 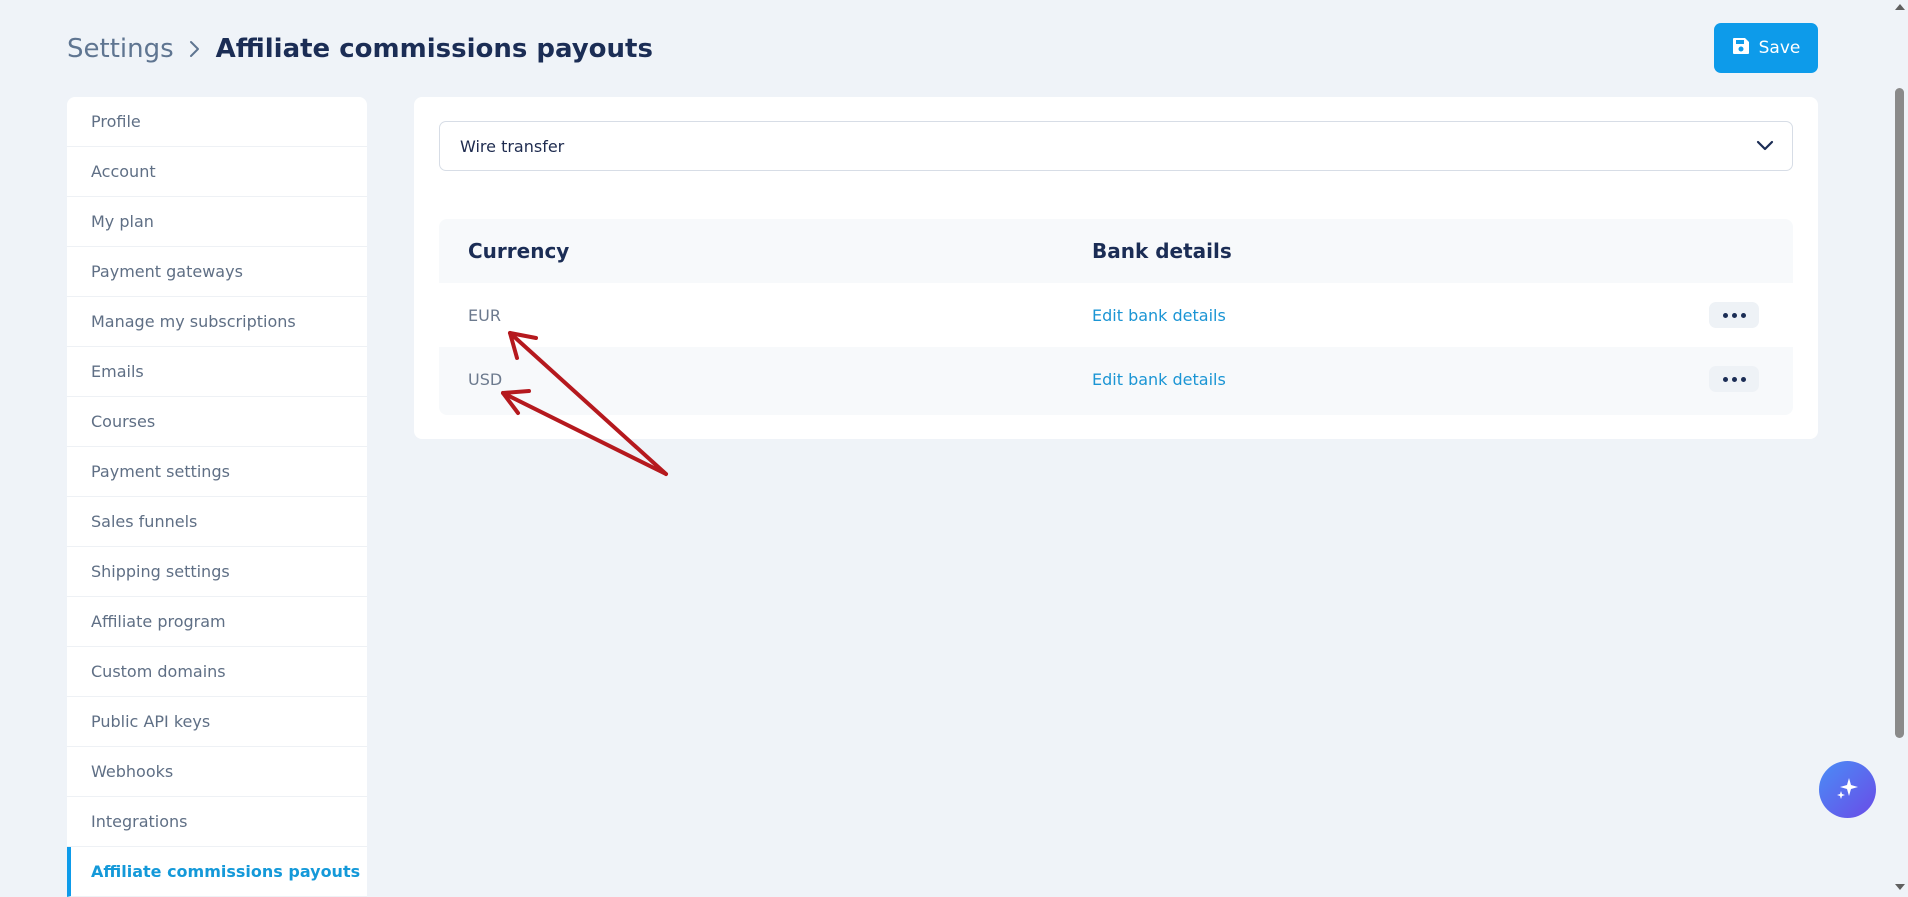 I want to click on sidebar-item-custom-domains: Custom domains, so click(x=217, y=672).